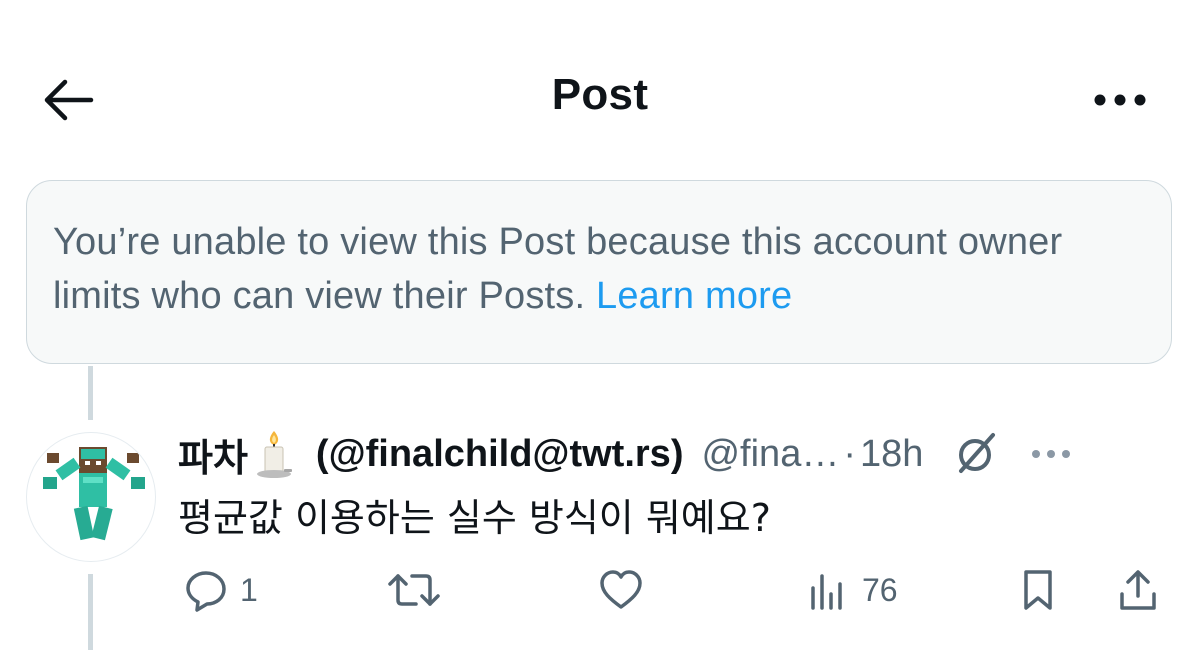 The image size is (1200, 650). I want to click on thread-line-top, so click(90, 393).